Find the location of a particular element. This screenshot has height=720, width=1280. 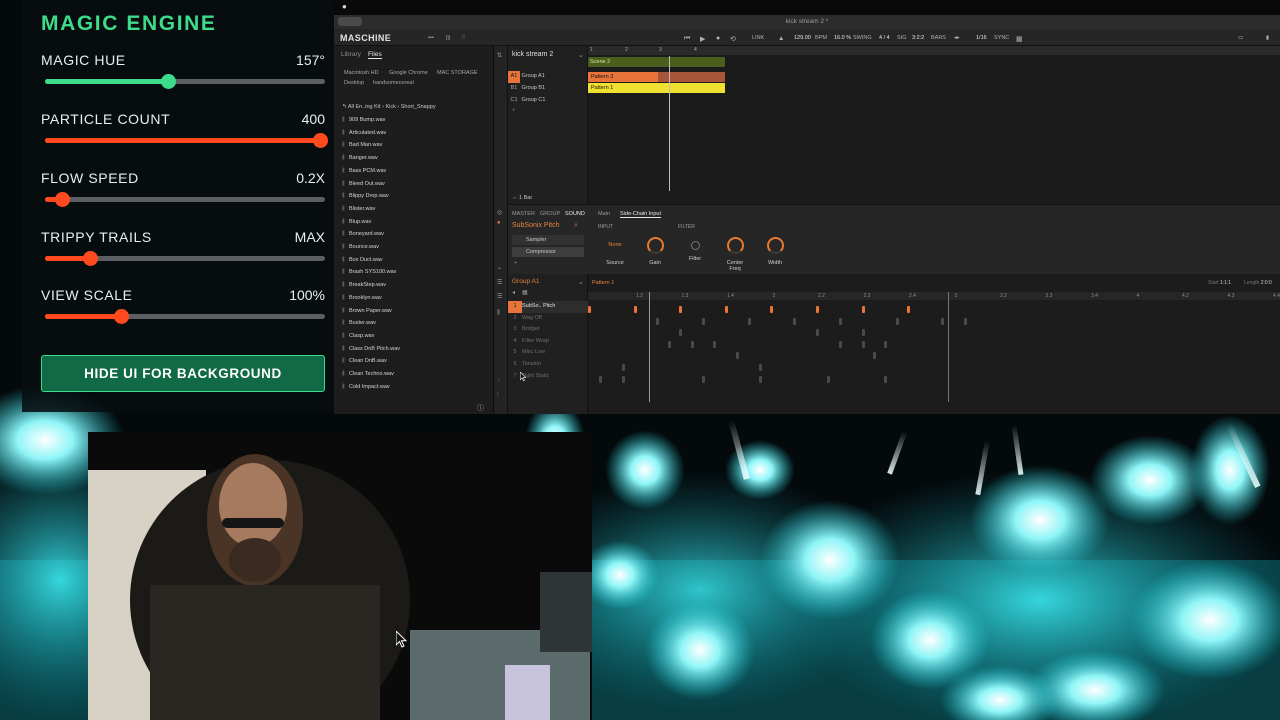

location-macintosh-hd: Macintosh HD is located at coordinates (361, 73).